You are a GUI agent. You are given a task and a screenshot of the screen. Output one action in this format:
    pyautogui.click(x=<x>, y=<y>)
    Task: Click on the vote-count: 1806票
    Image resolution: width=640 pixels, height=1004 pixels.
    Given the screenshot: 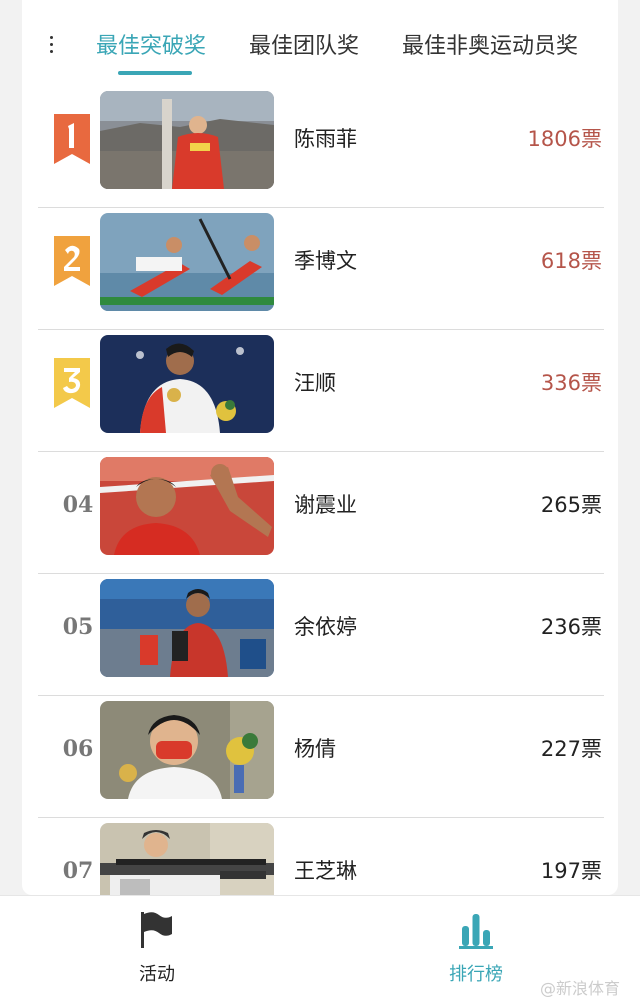 What is the action you would take?
    pyautogui.click(x=564, y=139)
    